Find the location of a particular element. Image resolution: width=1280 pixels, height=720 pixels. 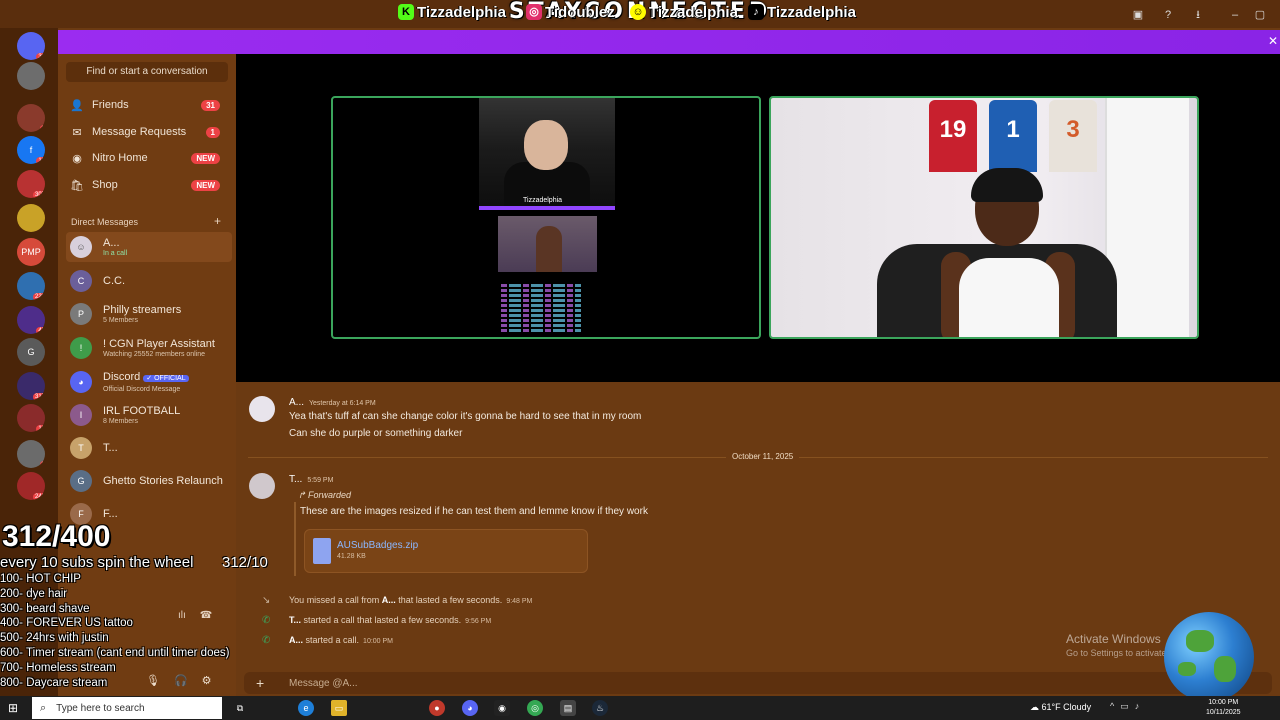

sys-text: started a call. is located at coordinates (331, 640).